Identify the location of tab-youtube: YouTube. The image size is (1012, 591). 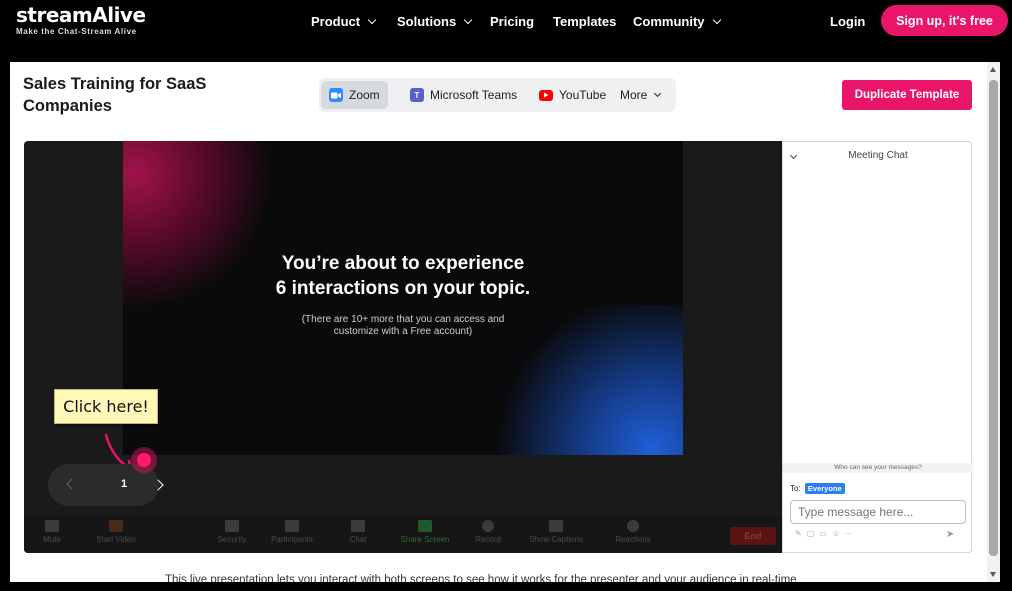
(572, 95).